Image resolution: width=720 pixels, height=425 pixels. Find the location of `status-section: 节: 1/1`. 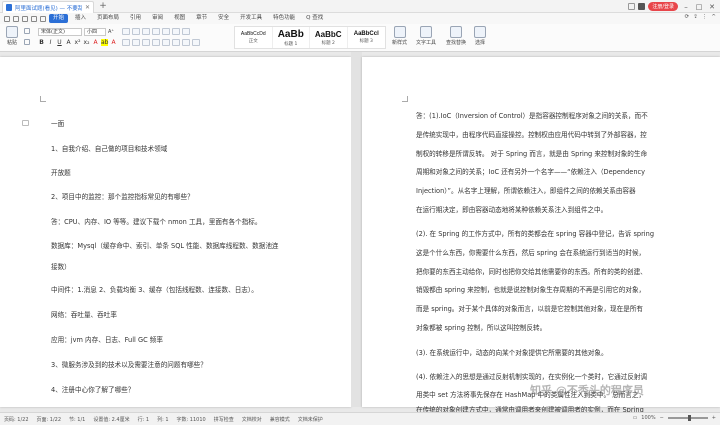

status-section: 节: 1/1 is located at coordinates (77, 419).